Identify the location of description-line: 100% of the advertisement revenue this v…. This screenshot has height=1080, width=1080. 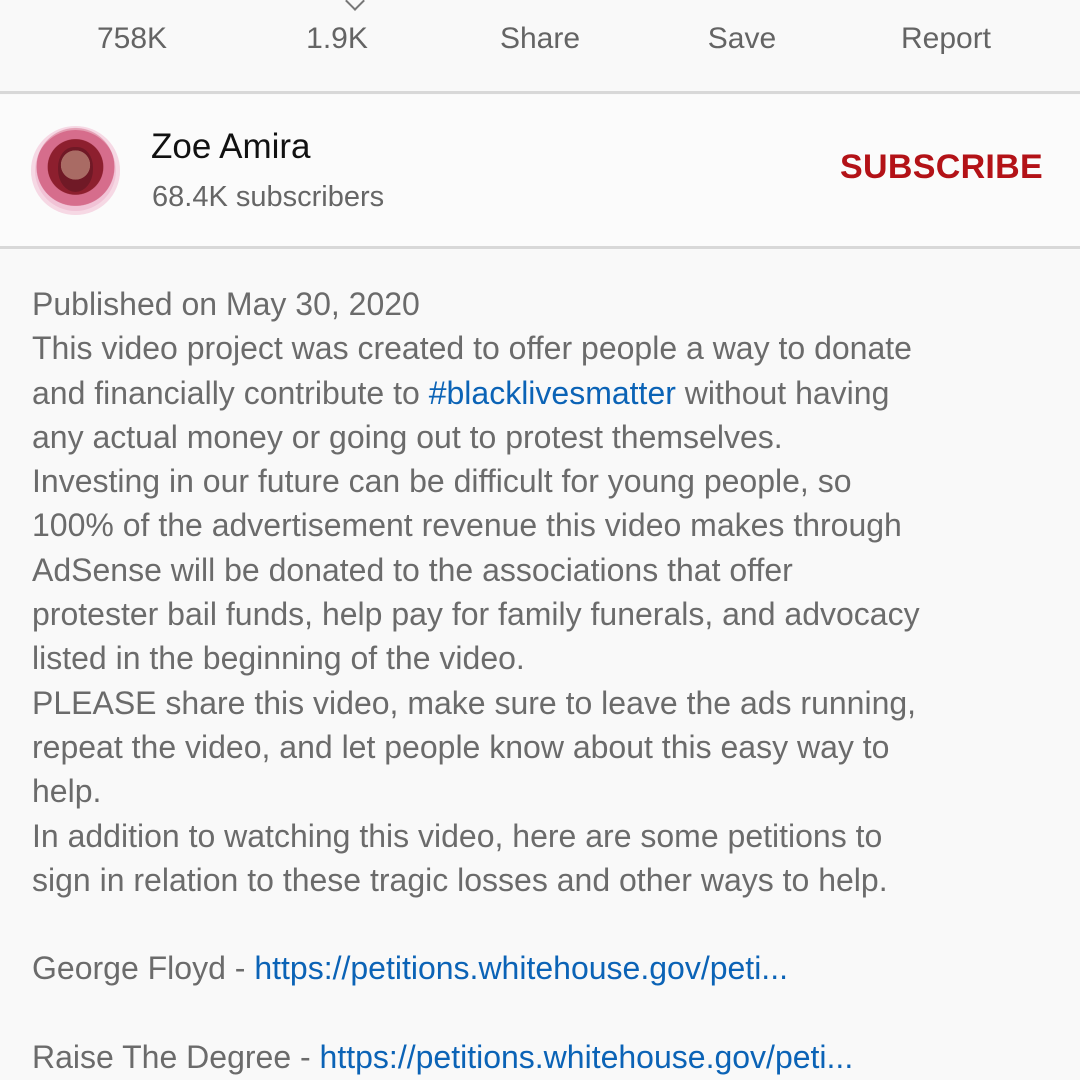
(467, 525).